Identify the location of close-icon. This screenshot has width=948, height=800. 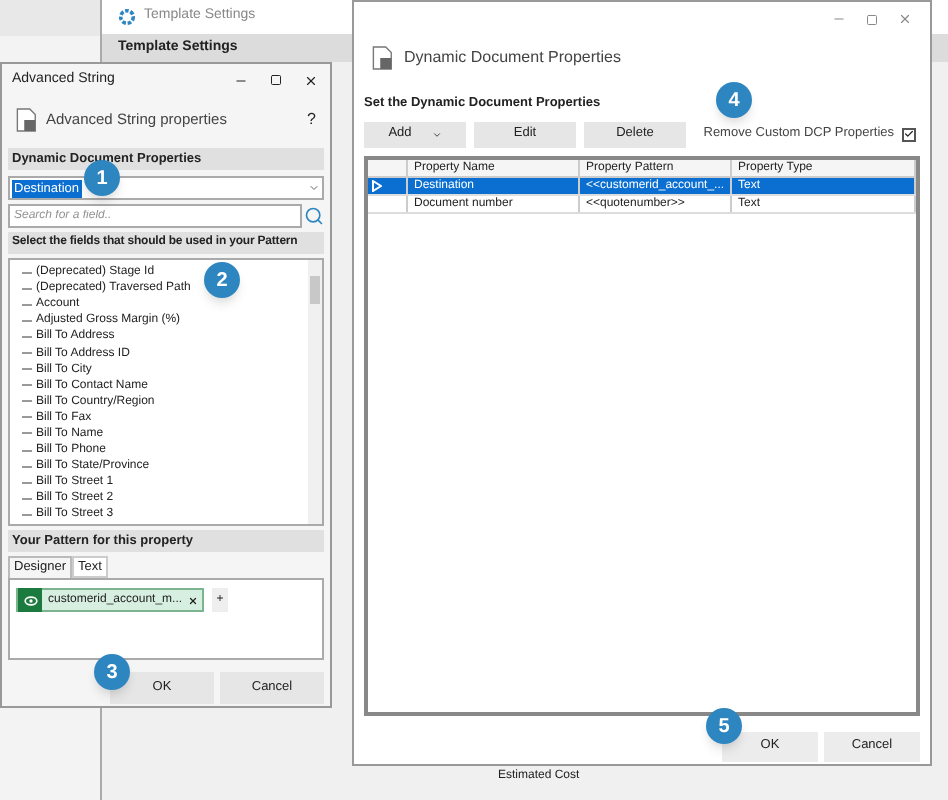
(311, 80).